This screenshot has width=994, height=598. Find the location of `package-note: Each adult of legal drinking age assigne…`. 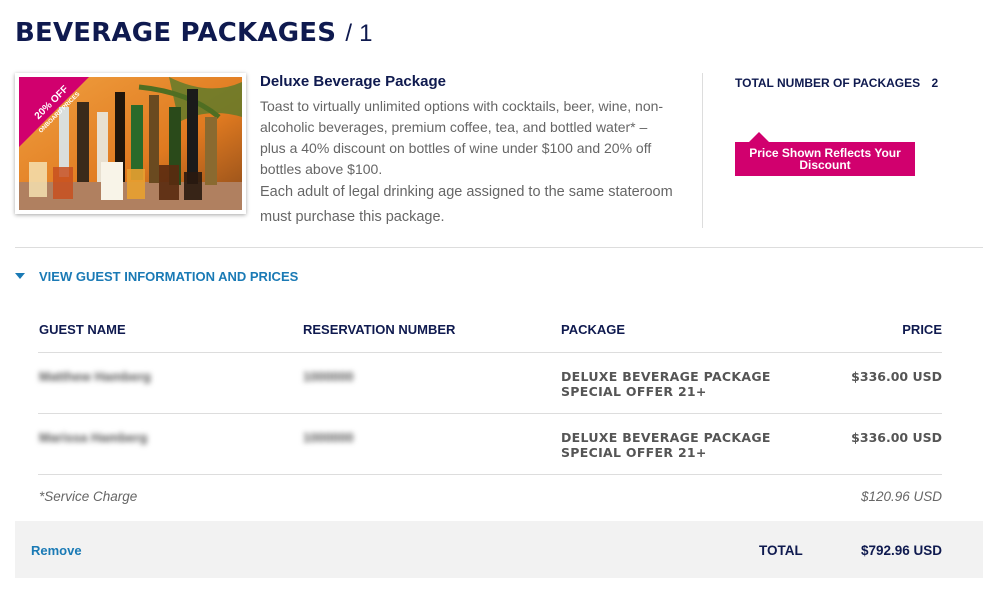

package-note: Each adult of legal drinking age assigne… is located at coordinates (466, 204).